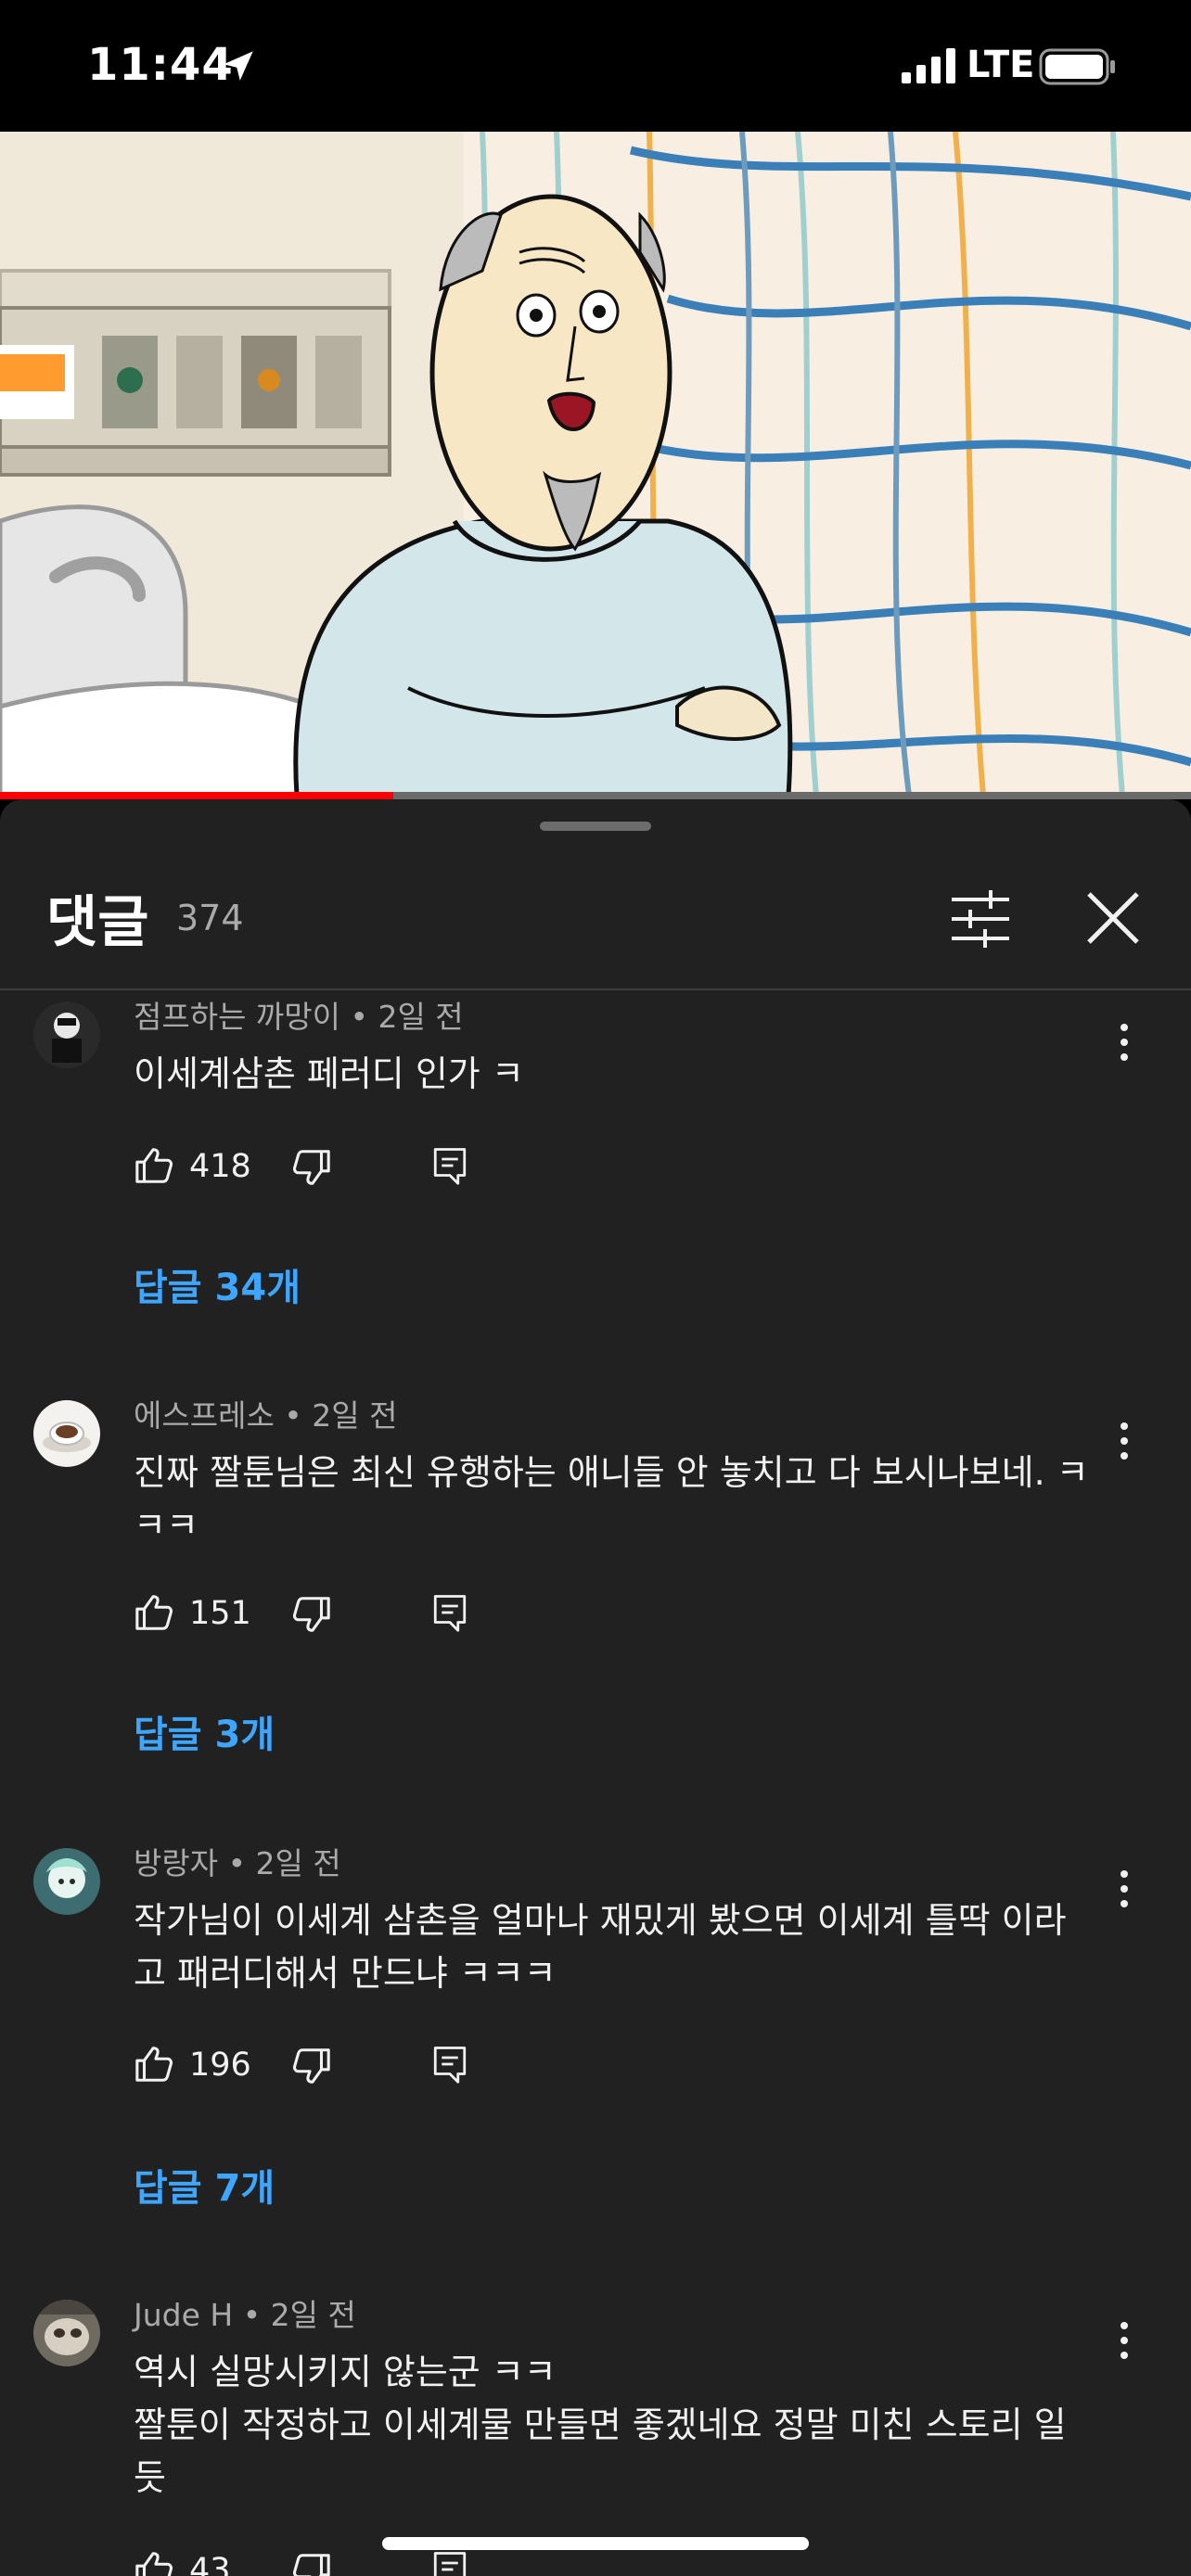 This screenshot has height=2576, width=1191. I want to click on comment-author-line: 방랑자 • 2일 전, so click(237, 1861).